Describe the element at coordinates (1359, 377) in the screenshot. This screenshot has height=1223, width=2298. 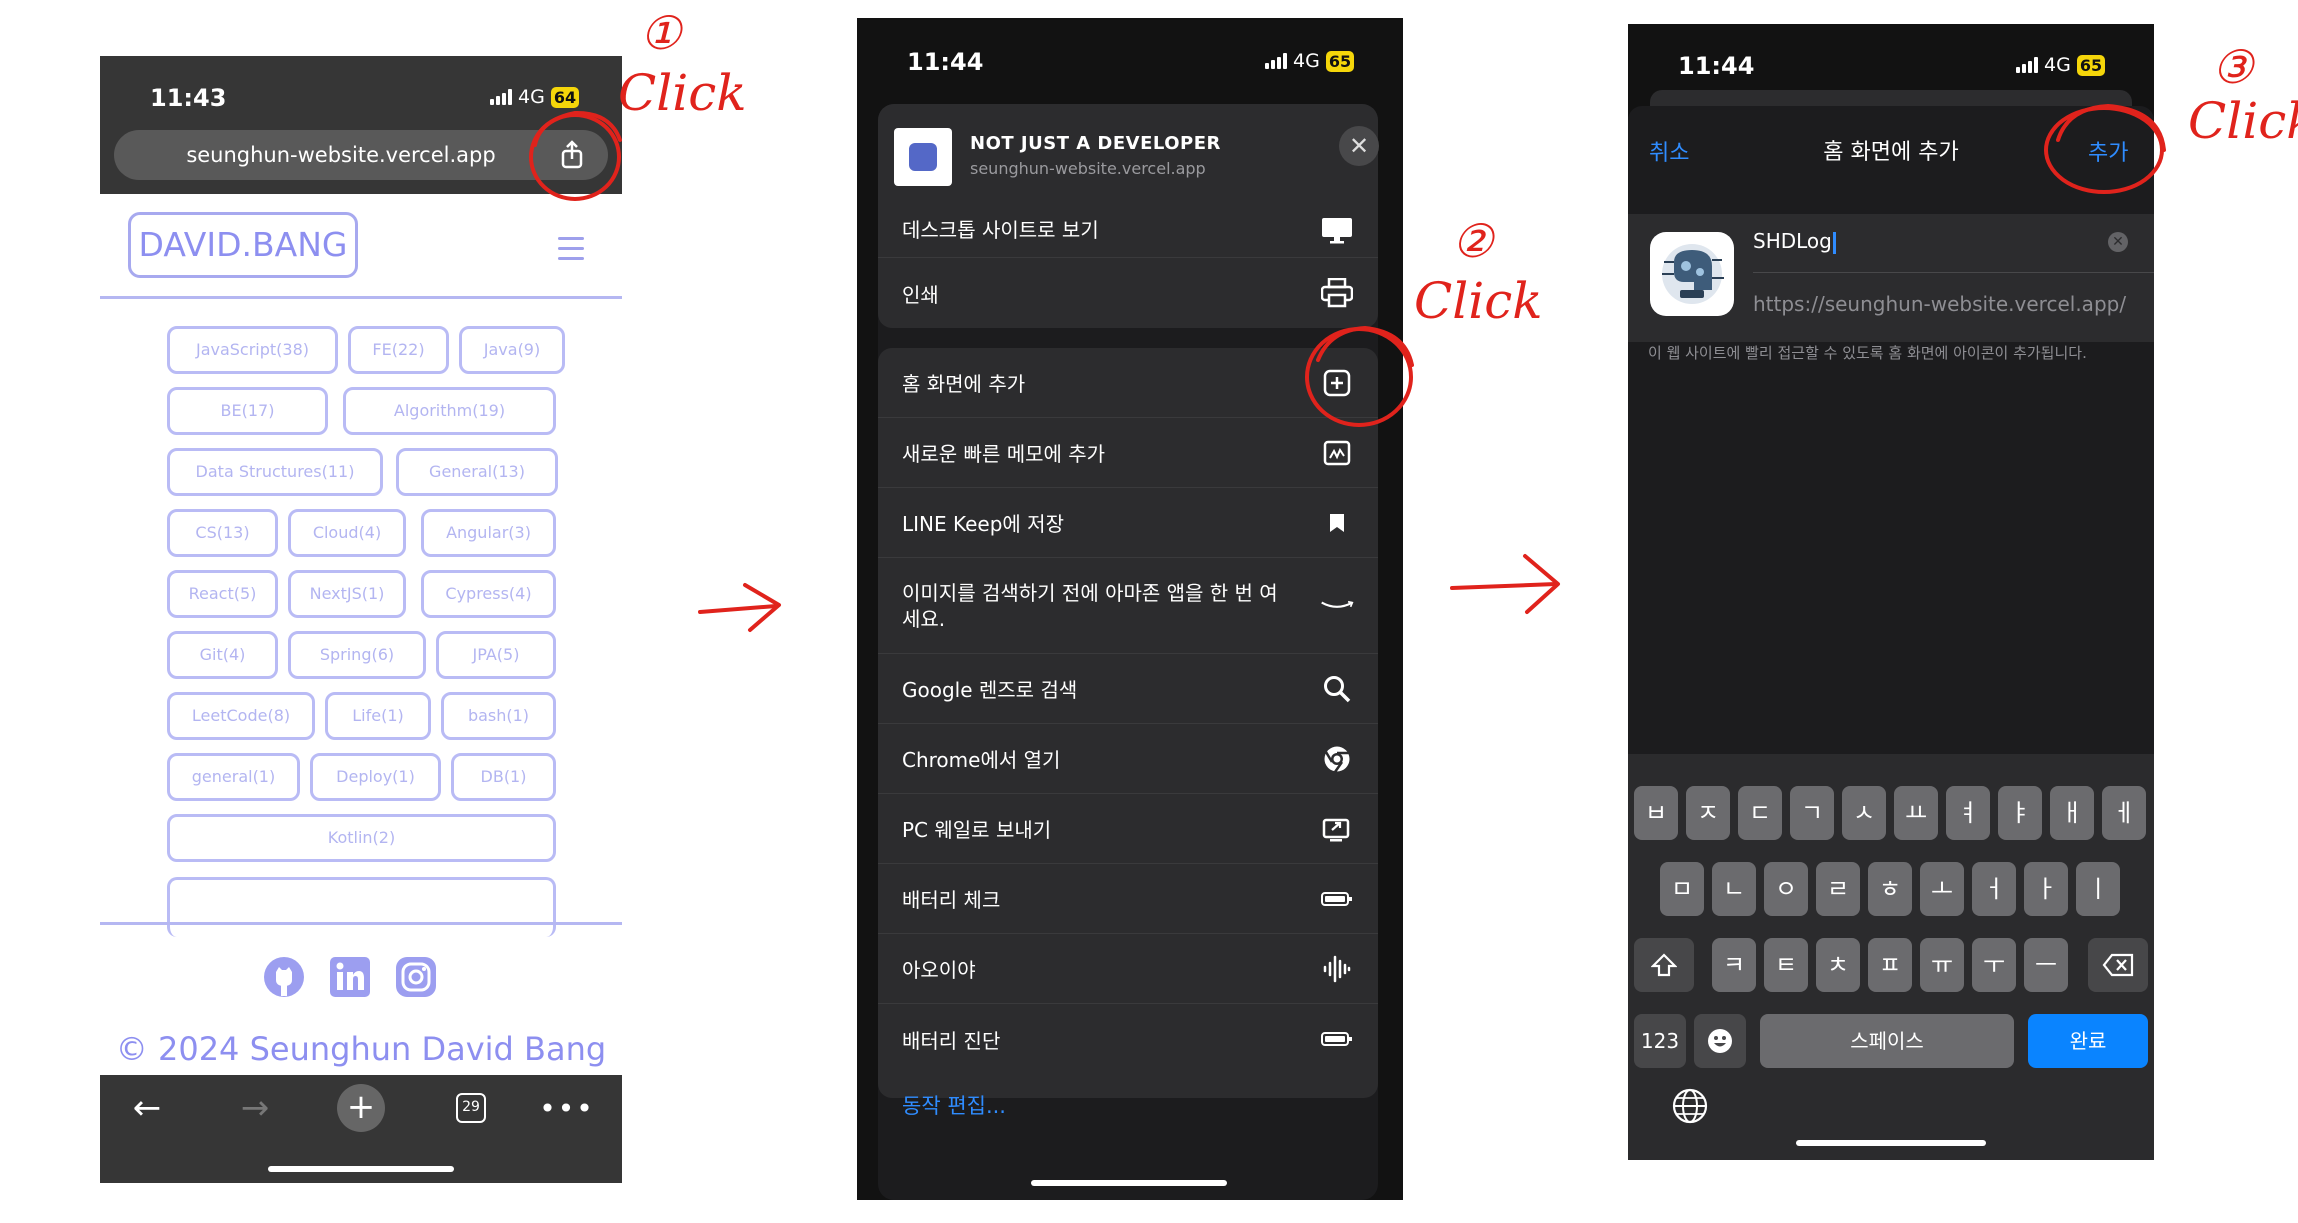
I see `highlight-circle-add-home` at that location.